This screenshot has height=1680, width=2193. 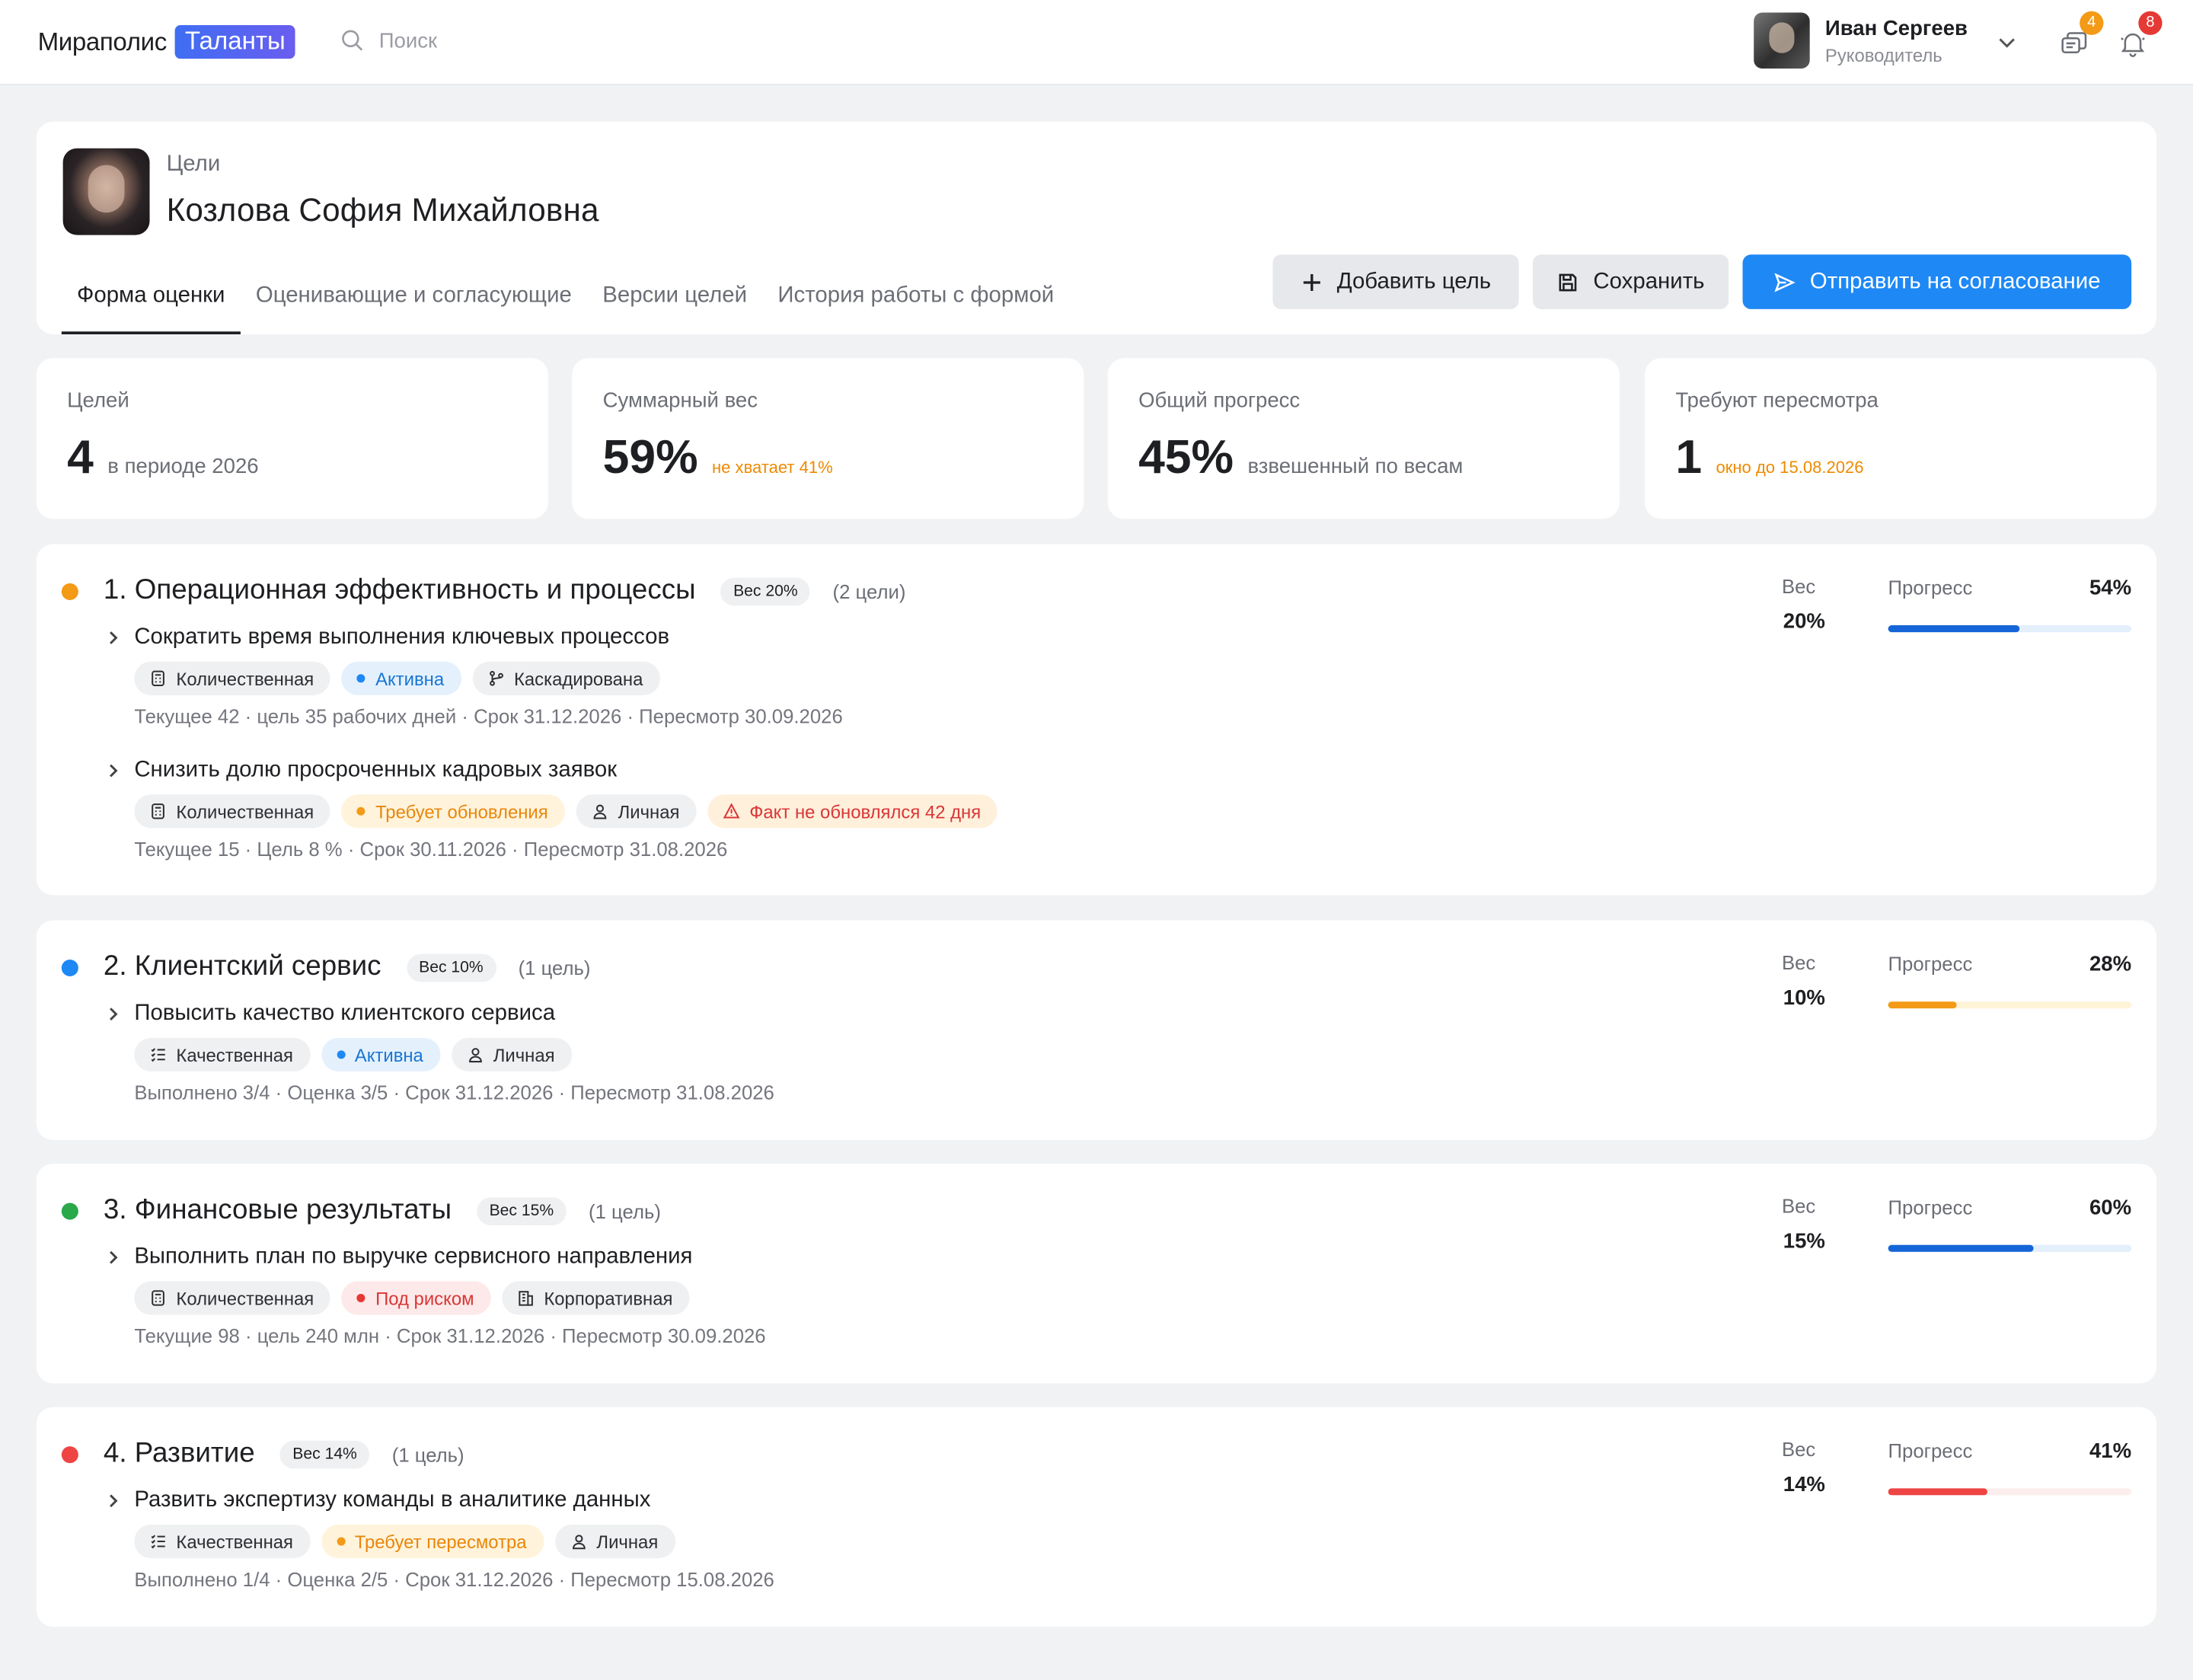 What do you see at coordinates (596, 1298) in the screenshot?
I see `goal-chip: Корпоративная` at bounding box center [596, 1298].